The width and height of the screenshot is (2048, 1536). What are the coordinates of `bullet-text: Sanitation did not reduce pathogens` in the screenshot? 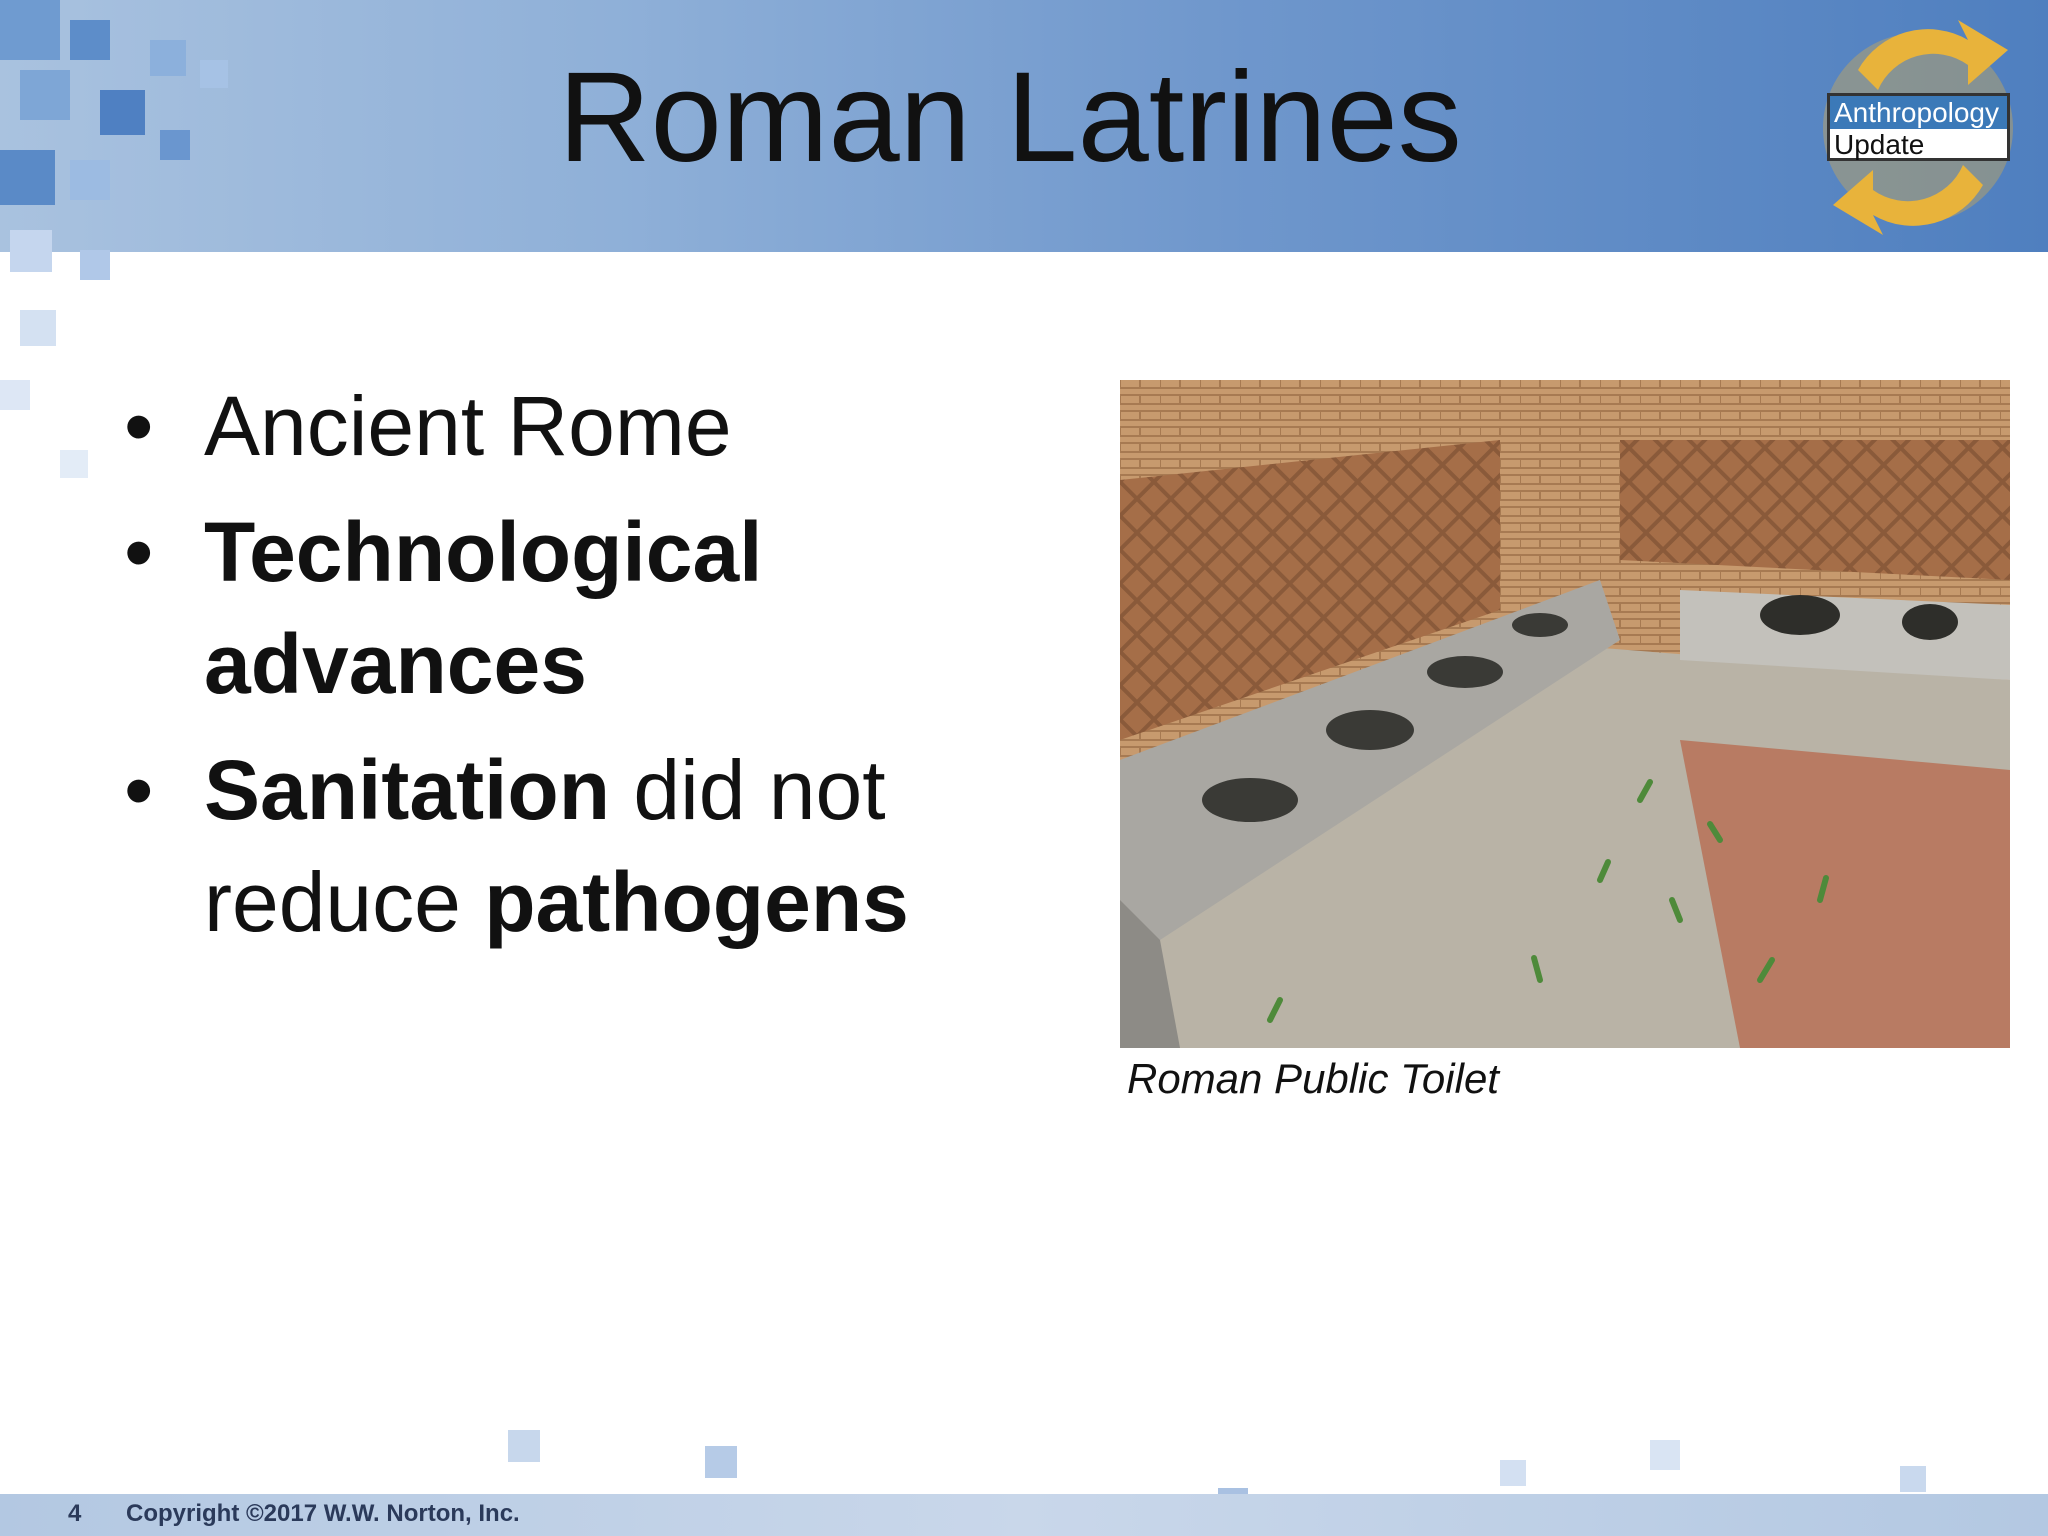 It's located at (642, 846).